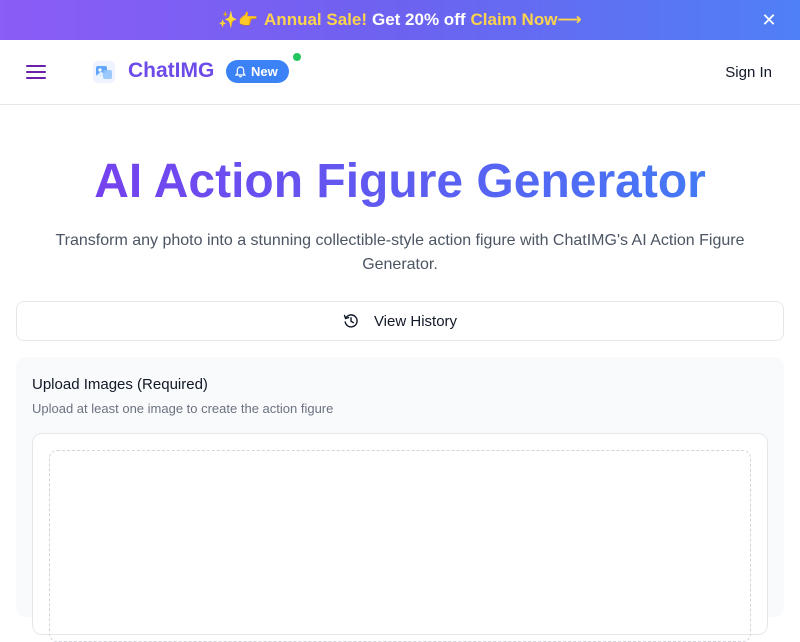  Describe the element at coordinates (419, 19) in the screenshot. I see `offer-text: Get 20% off` at that location.